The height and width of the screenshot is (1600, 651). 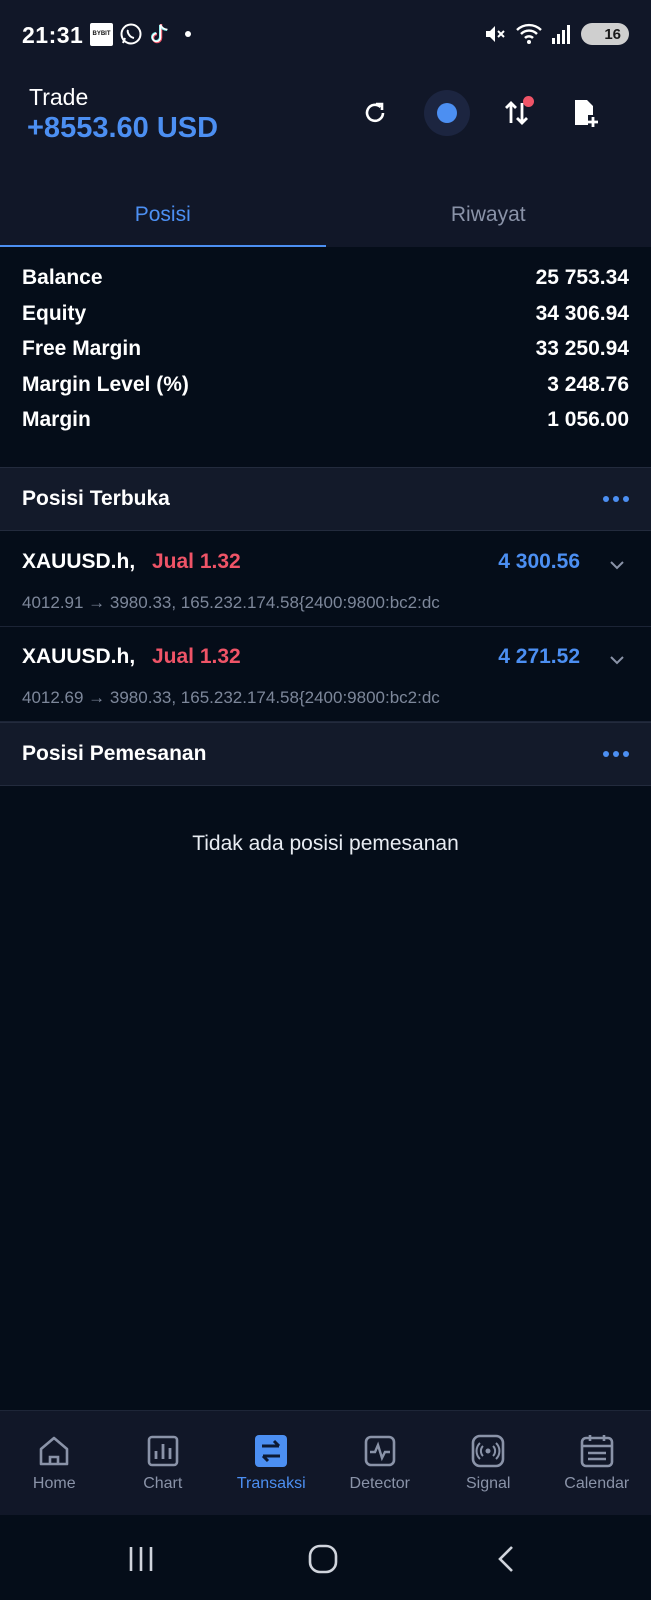 I want to click on equity-label: Equity, so click(x=54, y=313).